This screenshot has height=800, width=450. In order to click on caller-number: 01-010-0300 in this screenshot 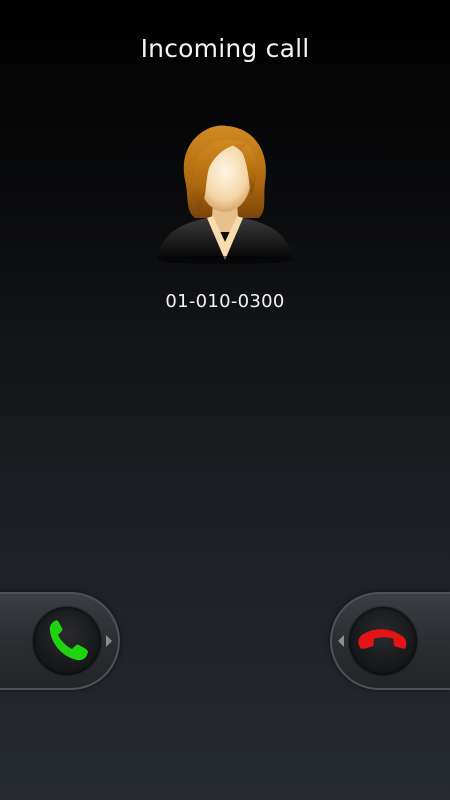, I will do `click(225, 301)`.